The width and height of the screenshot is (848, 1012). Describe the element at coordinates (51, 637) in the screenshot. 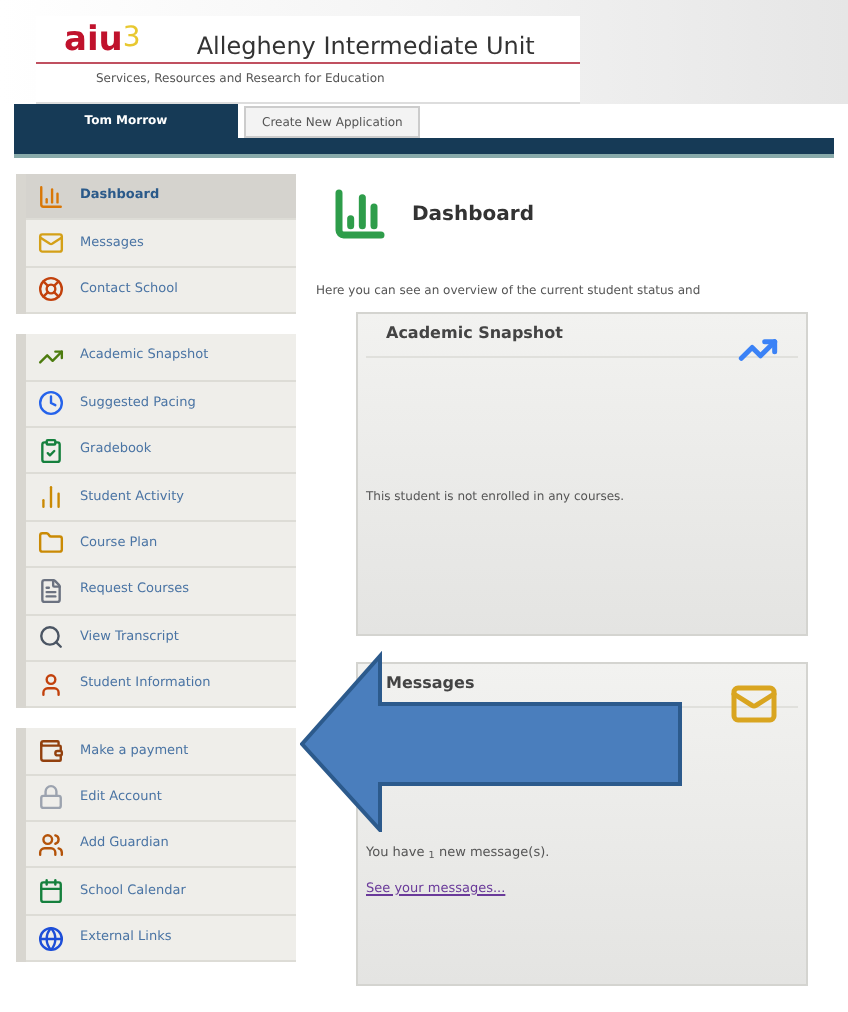

I see `magnifier-icon` at that location.